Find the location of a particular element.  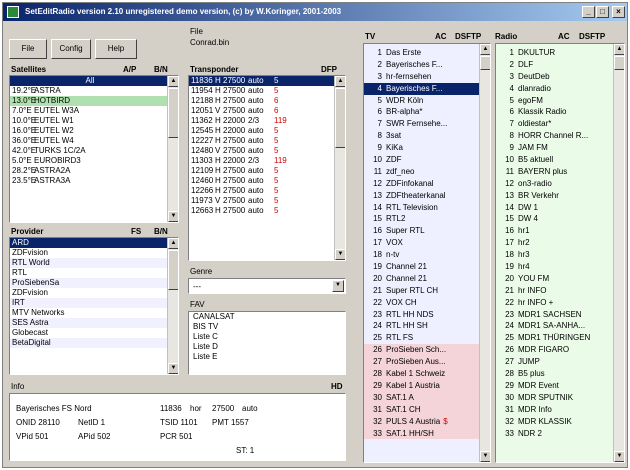

satellite-row: 5.0°E EUROBIRD3 is located at coordinates (89, 161).